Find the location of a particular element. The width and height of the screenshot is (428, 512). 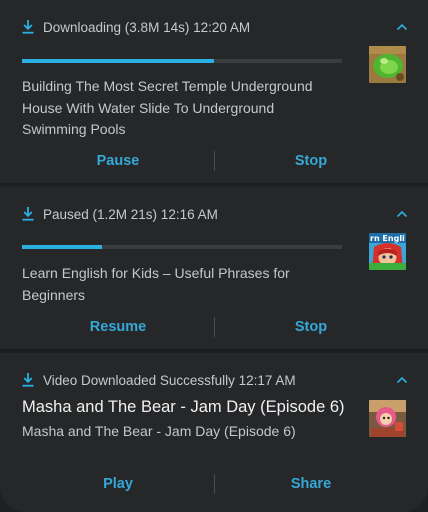

cartoon-girl-thumbnail: rn Engli is located at coordinates (387, 251).